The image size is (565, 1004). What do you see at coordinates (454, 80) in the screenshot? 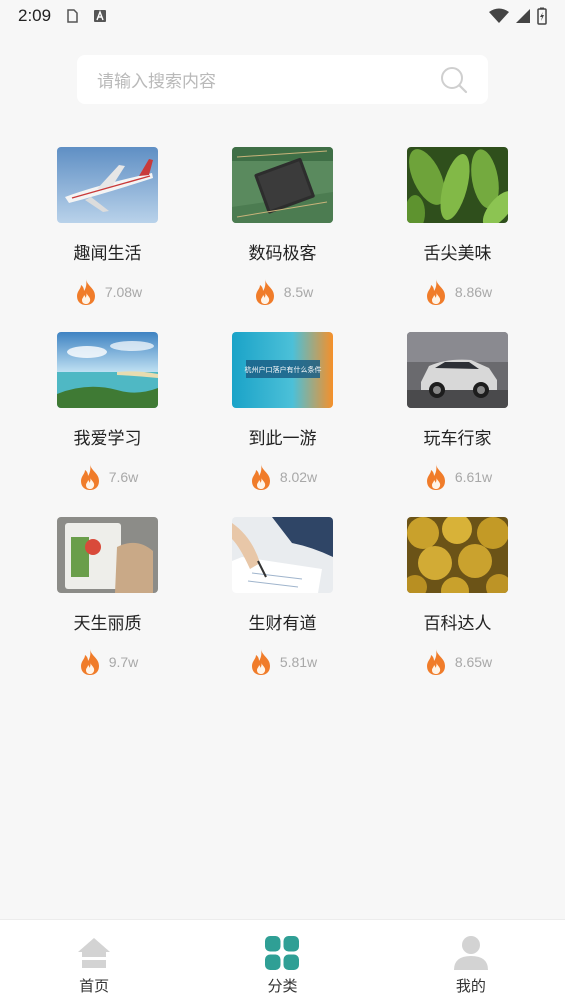
I see `search-icon` at bounding box center [454, 80].